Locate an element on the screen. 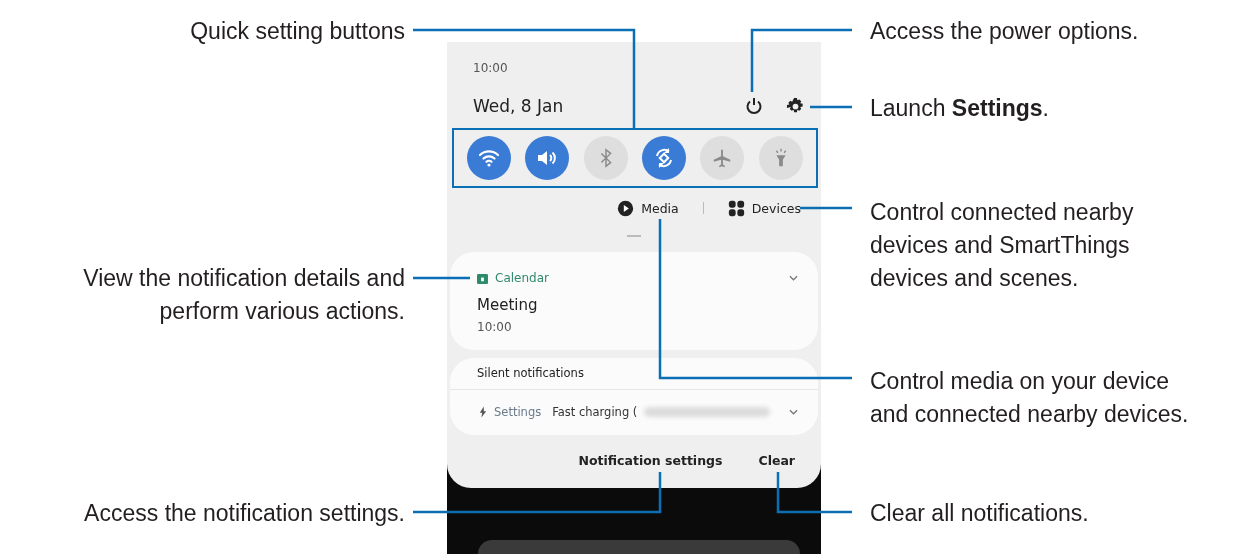 The height and width of the screenshot is (554, 1256). callout-text: Control connected nearby devices and SmartThings devices and scenes. is located at coordinates (1002, 245).